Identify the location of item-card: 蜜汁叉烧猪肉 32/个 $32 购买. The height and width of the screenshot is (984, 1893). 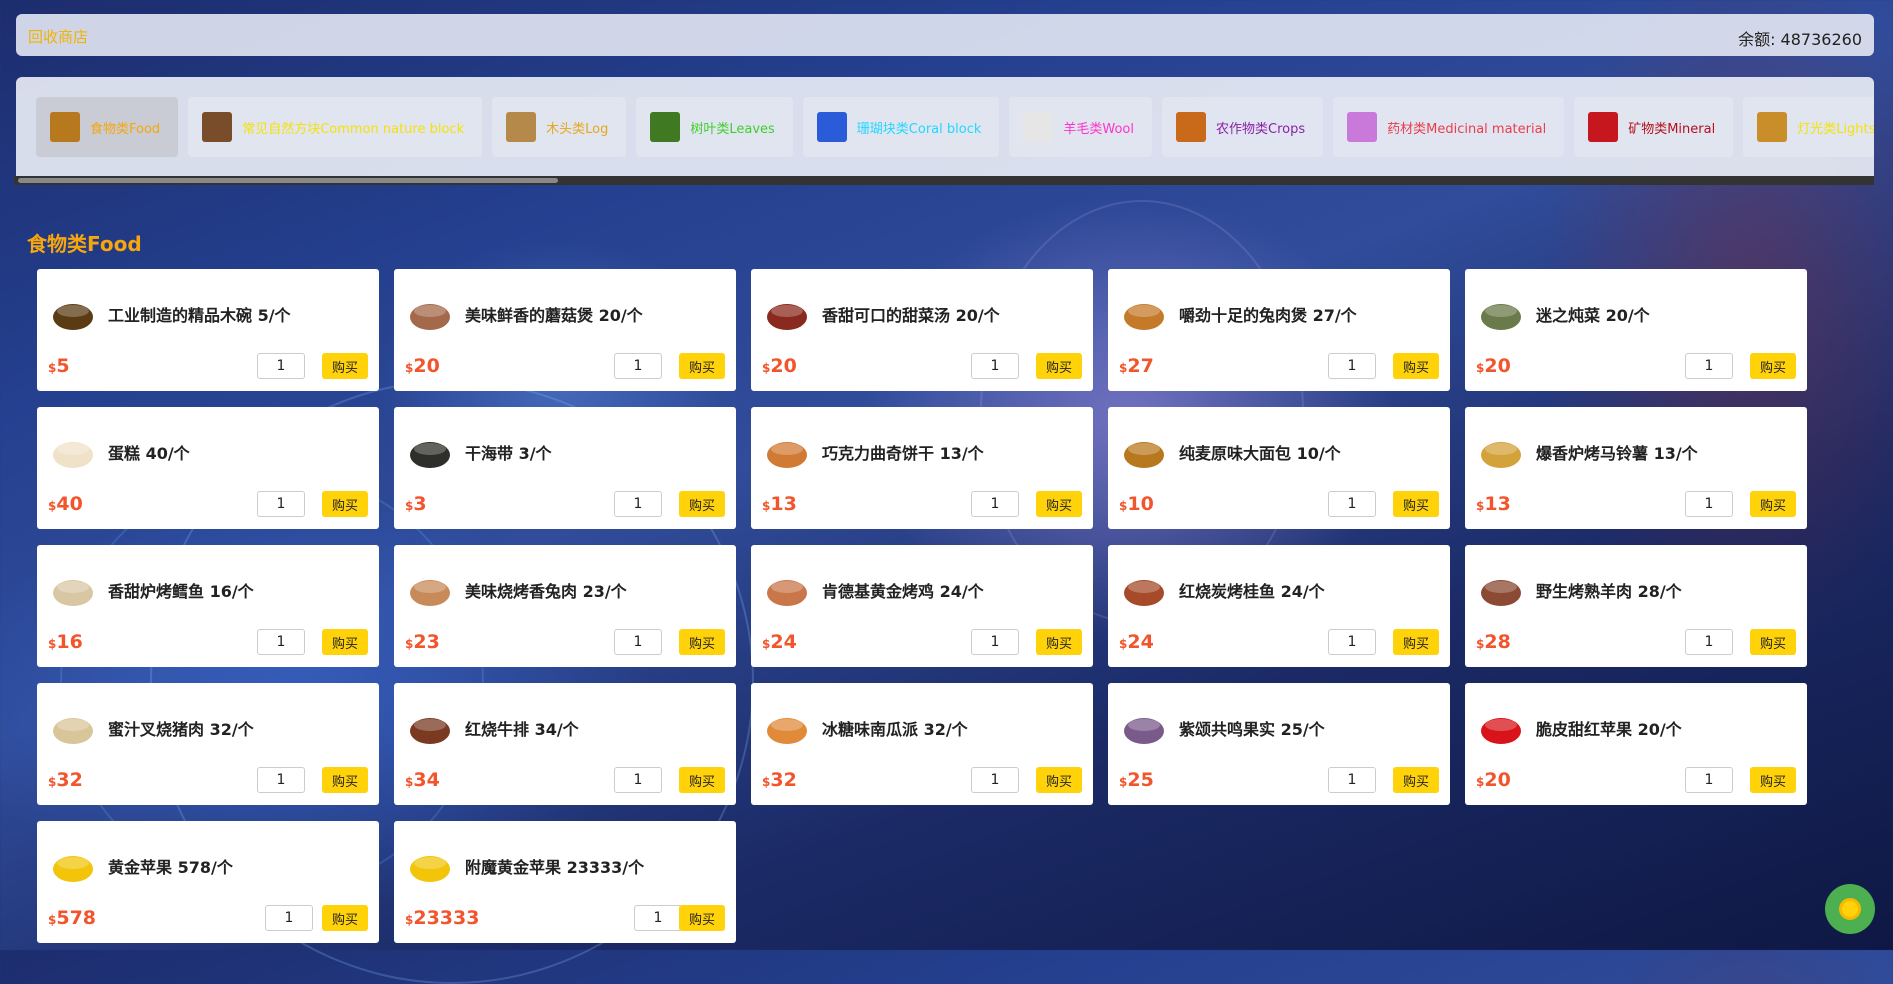
(208, 744).